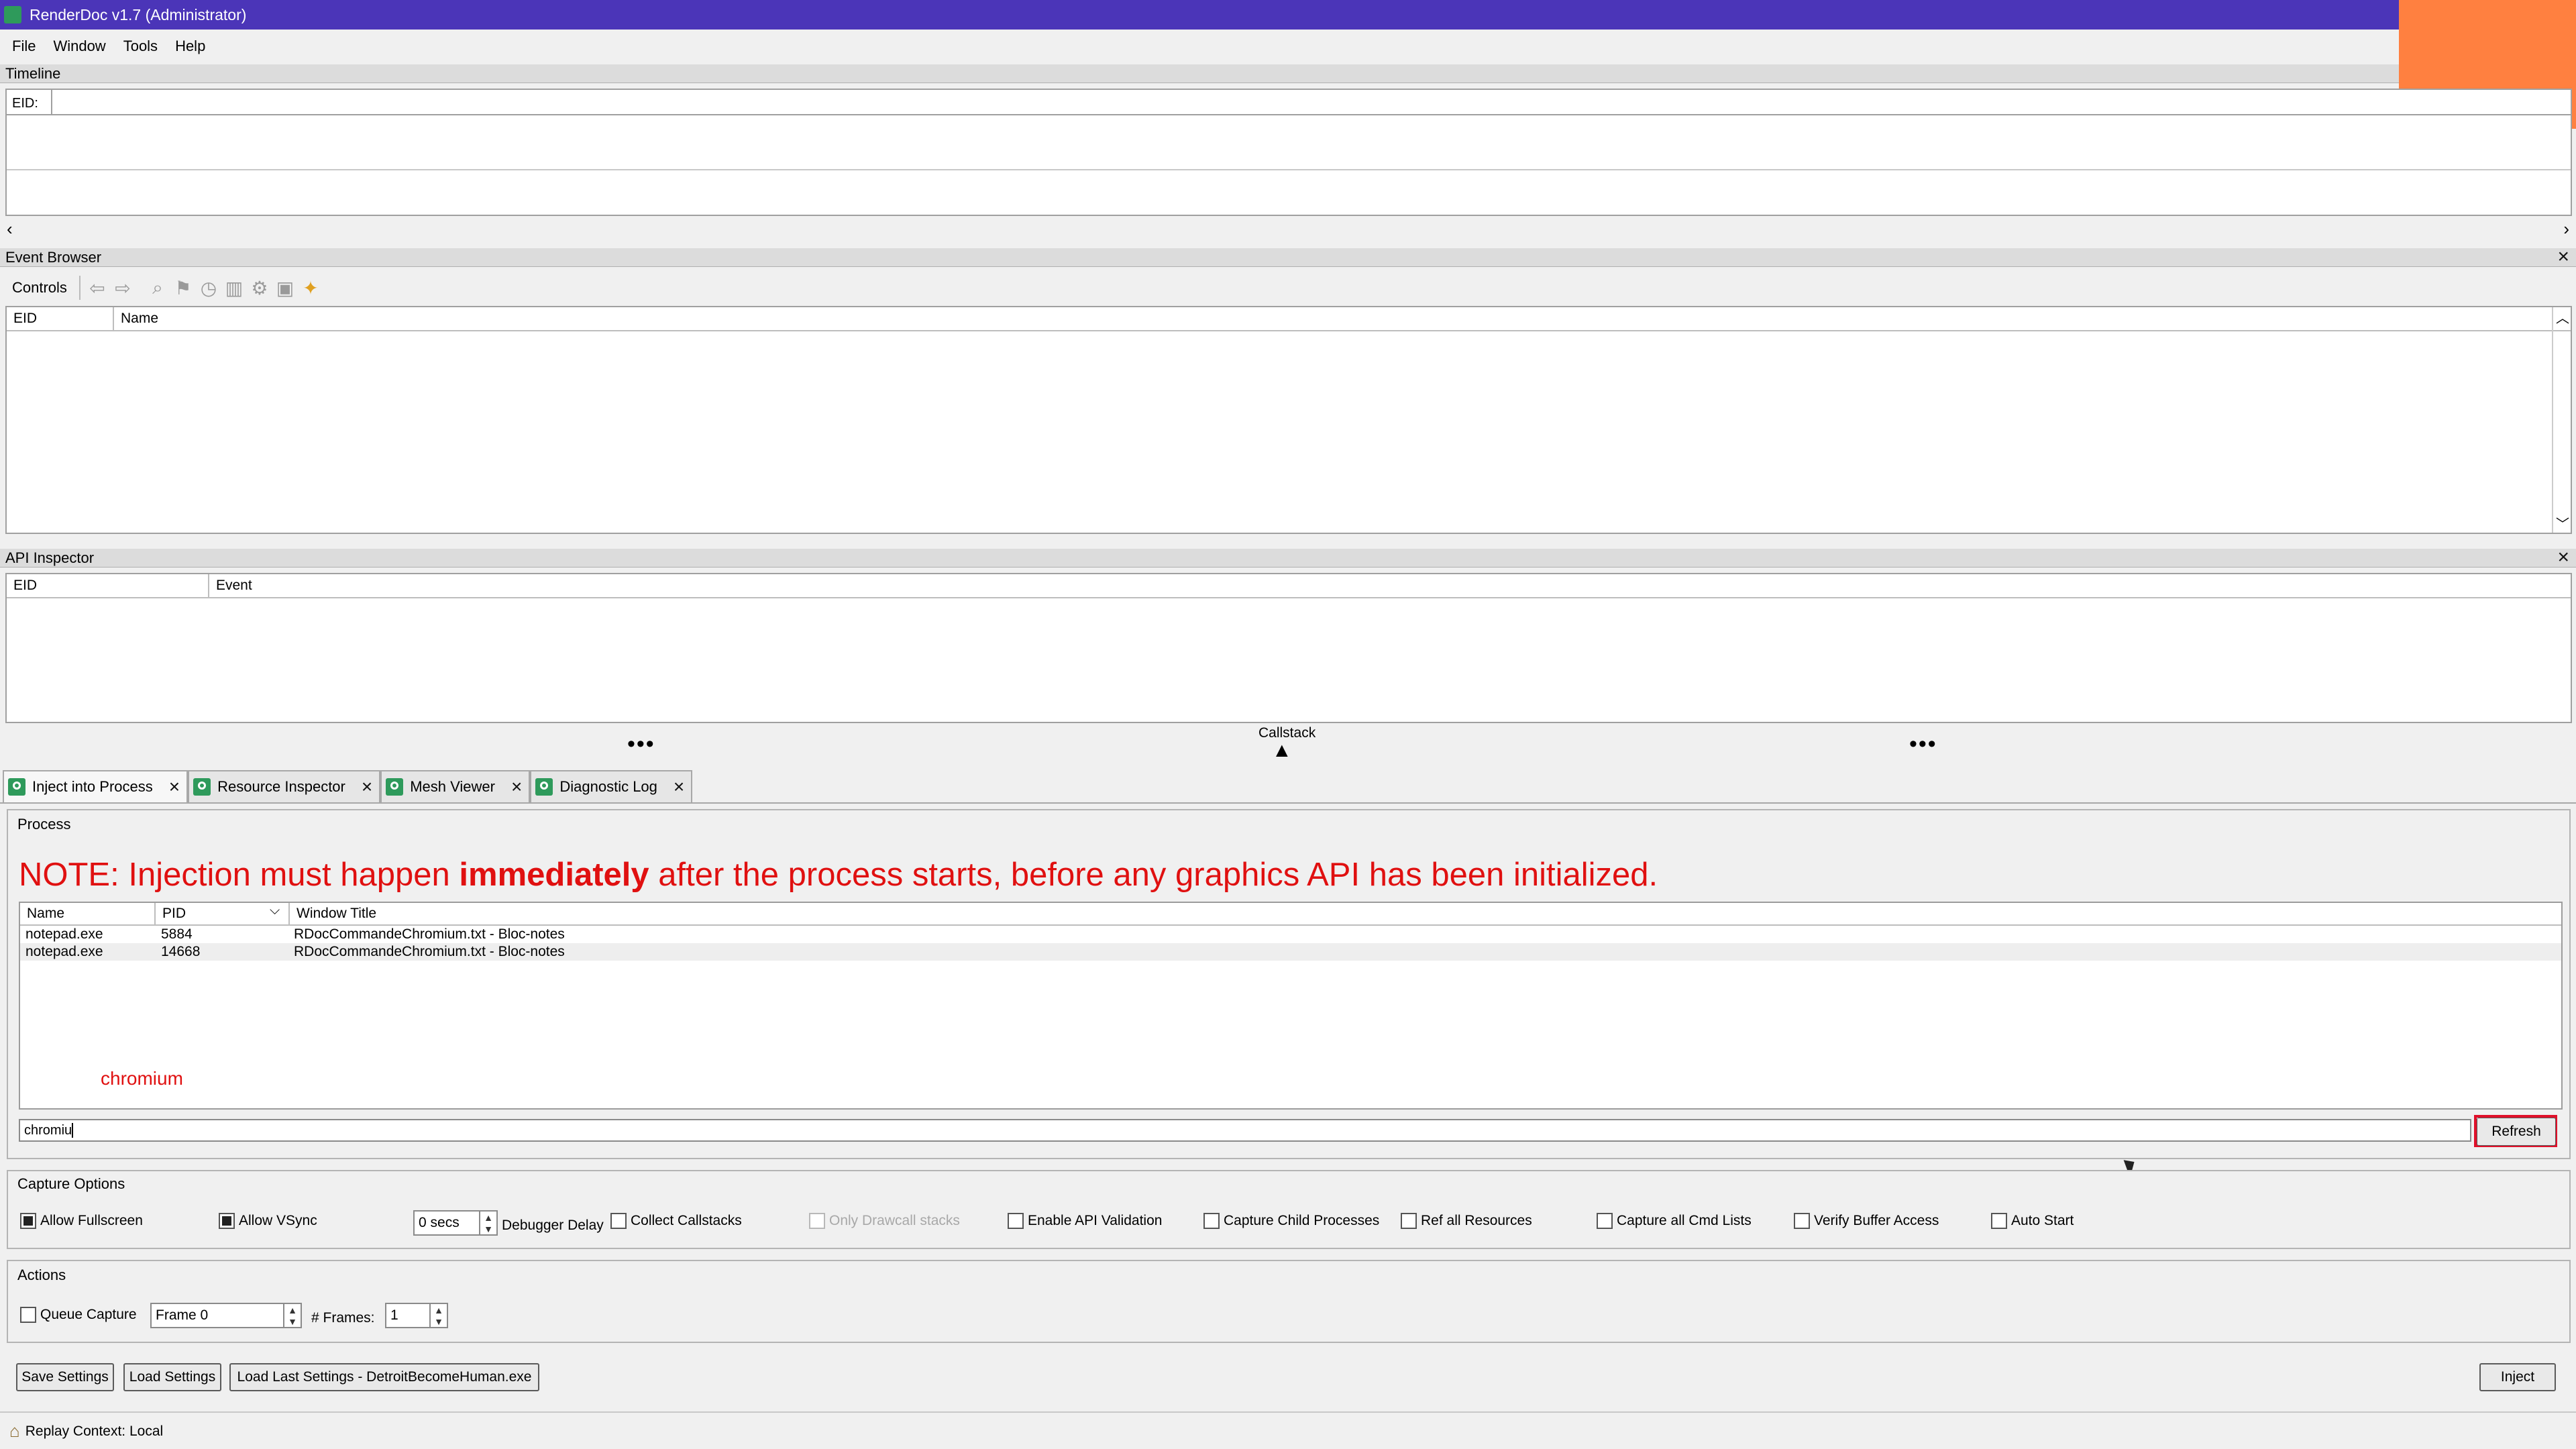  Describe the element at coordinates (2563, 257) in the screenshot. I see `event-browser-close-icon: ×` at that location.